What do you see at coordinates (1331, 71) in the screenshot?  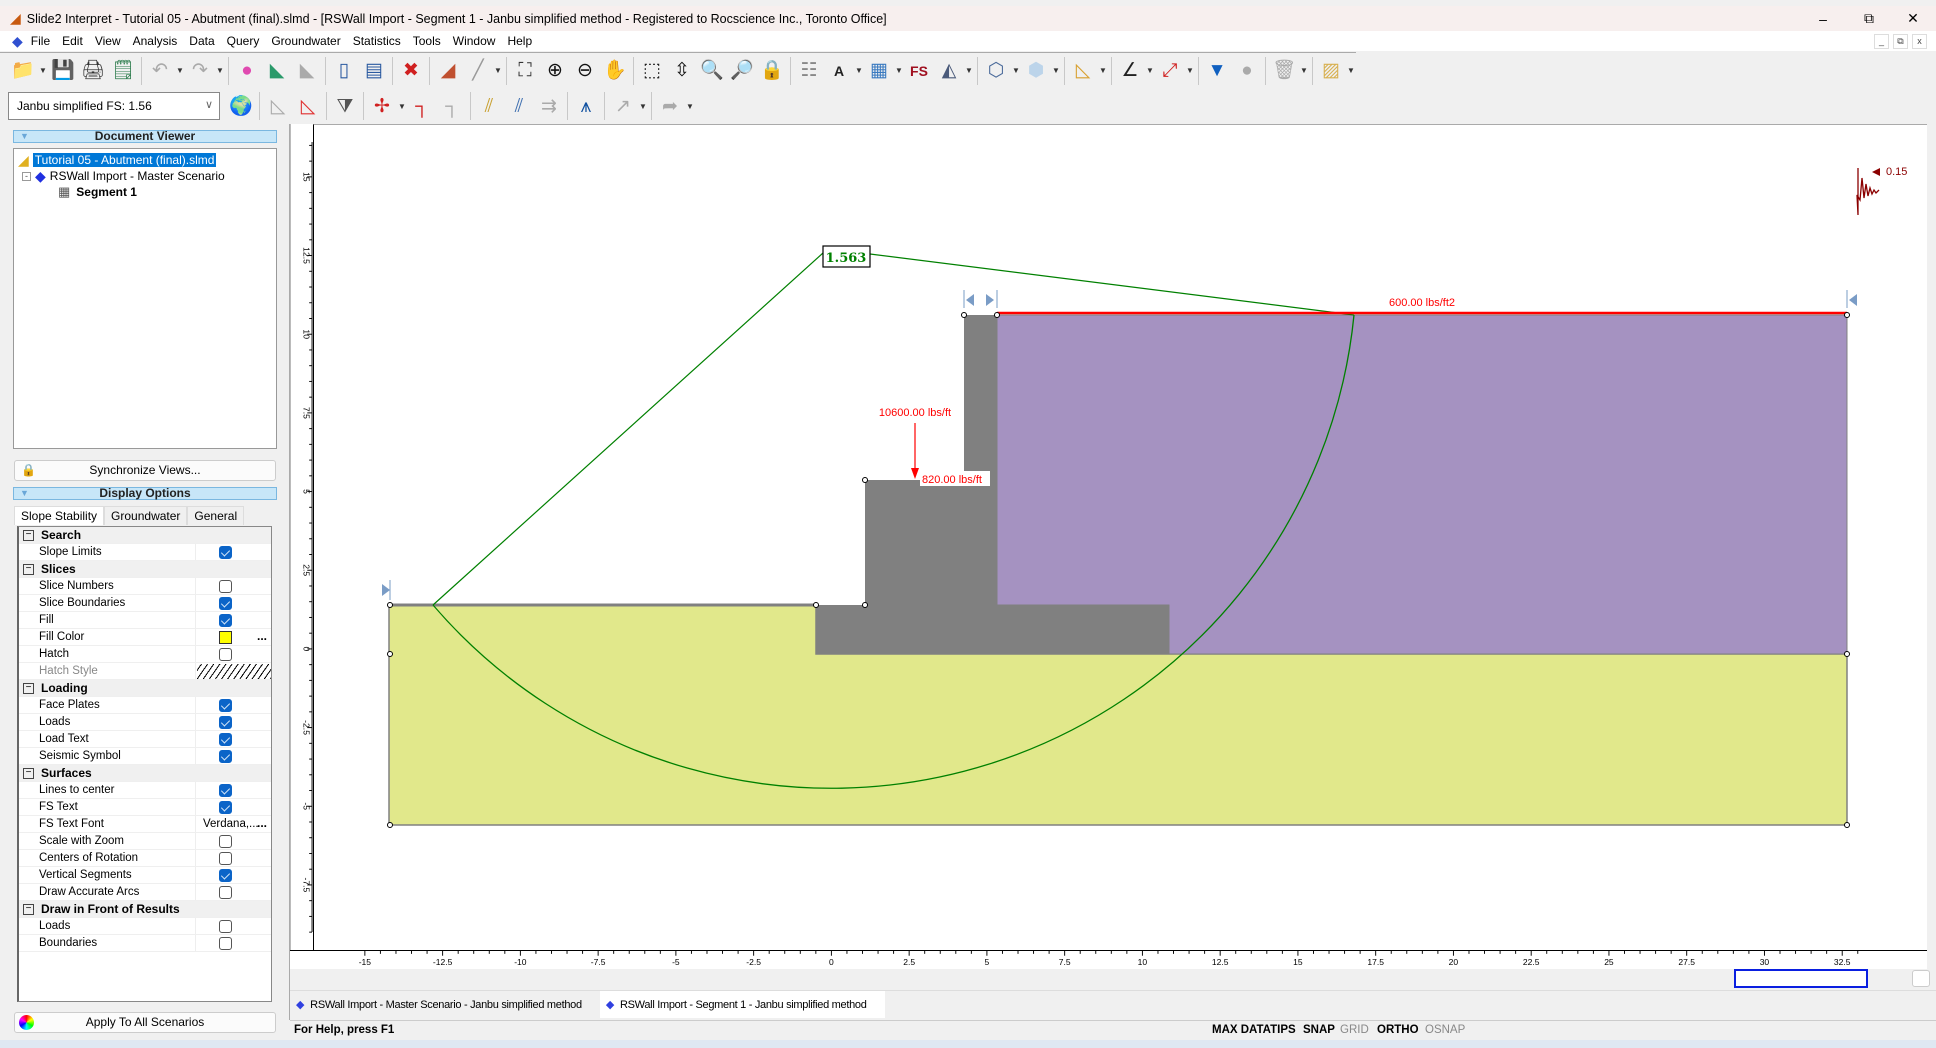 I see `materials-button: ▨` at bounding box center [1331, 71].